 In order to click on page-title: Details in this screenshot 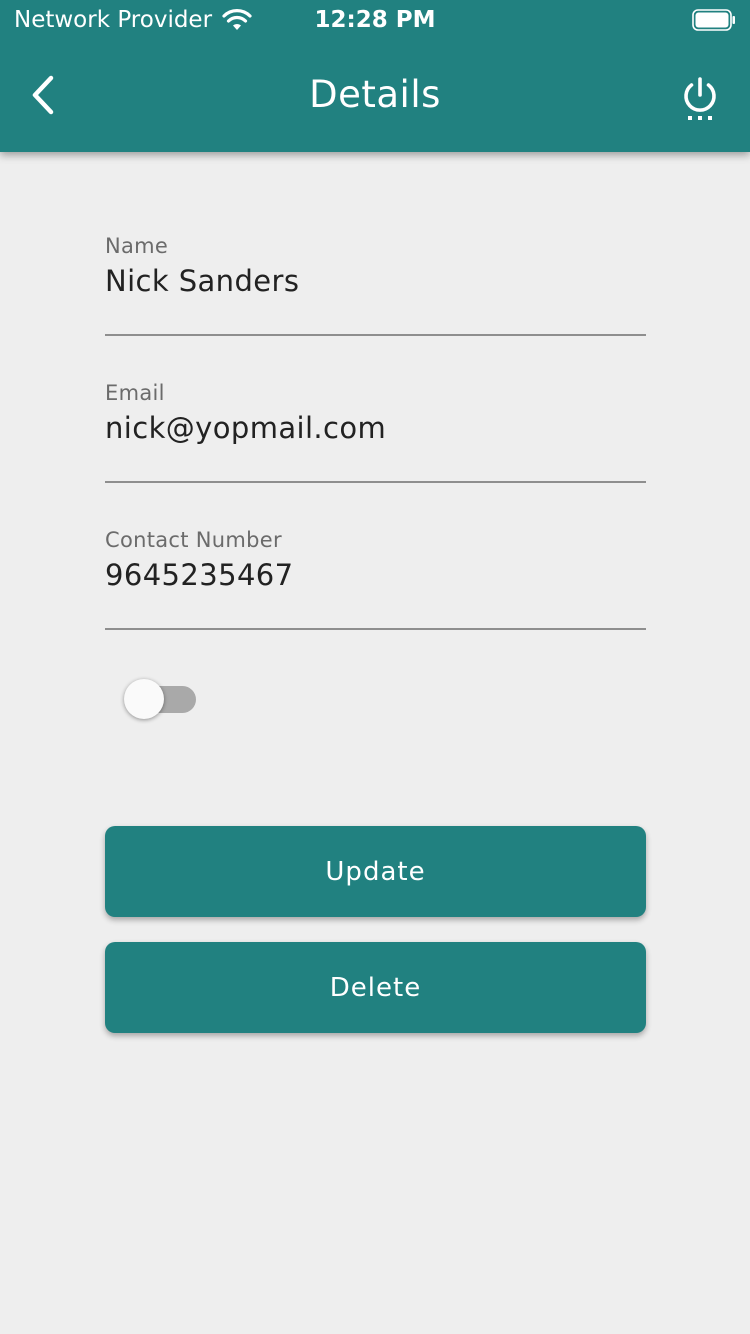, I will do `click(375, 94)`.